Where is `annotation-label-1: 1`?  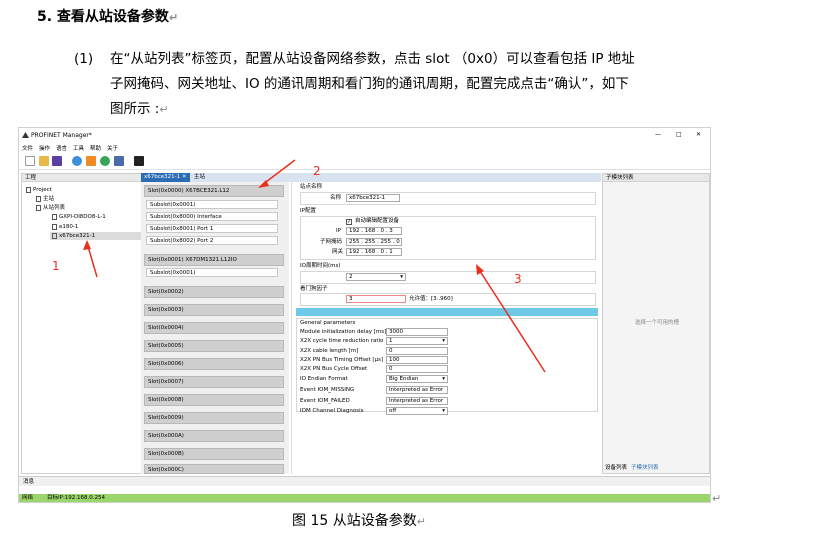 annotation-label-1: 1 is located at coordinates (56, 266).